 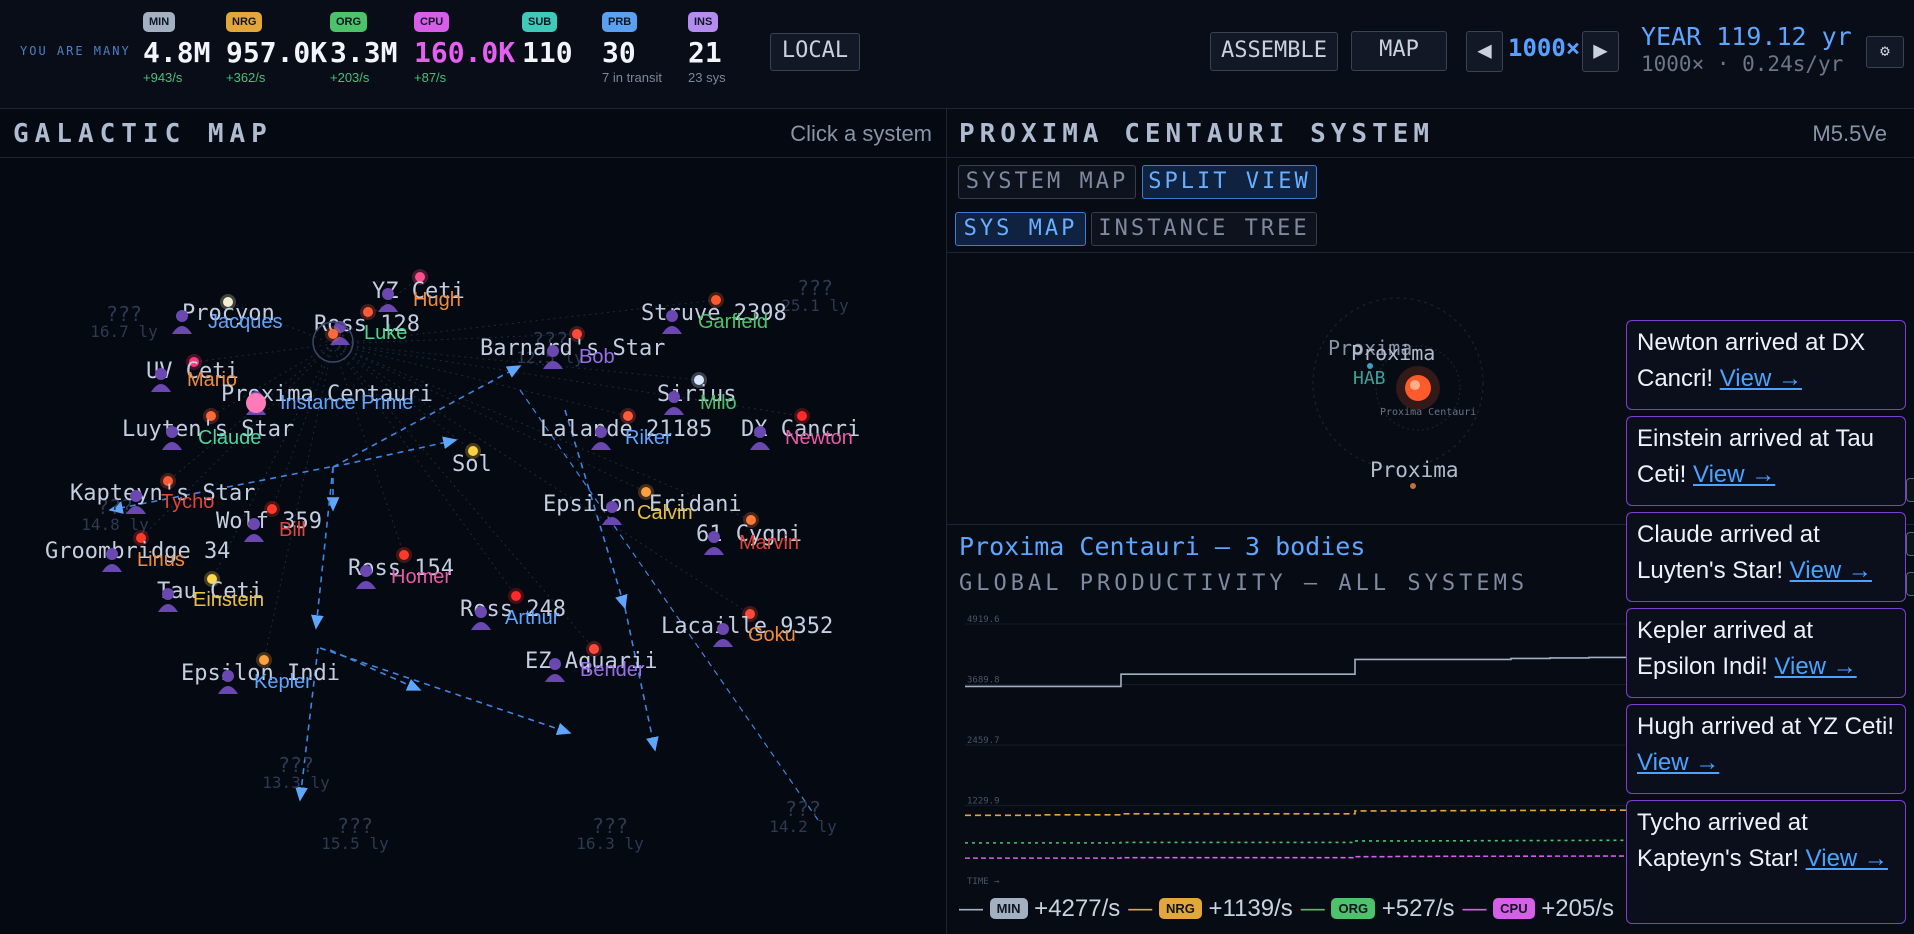 I want to click on unknown-system: ???15.5 ly, so click(x=355, y=833).